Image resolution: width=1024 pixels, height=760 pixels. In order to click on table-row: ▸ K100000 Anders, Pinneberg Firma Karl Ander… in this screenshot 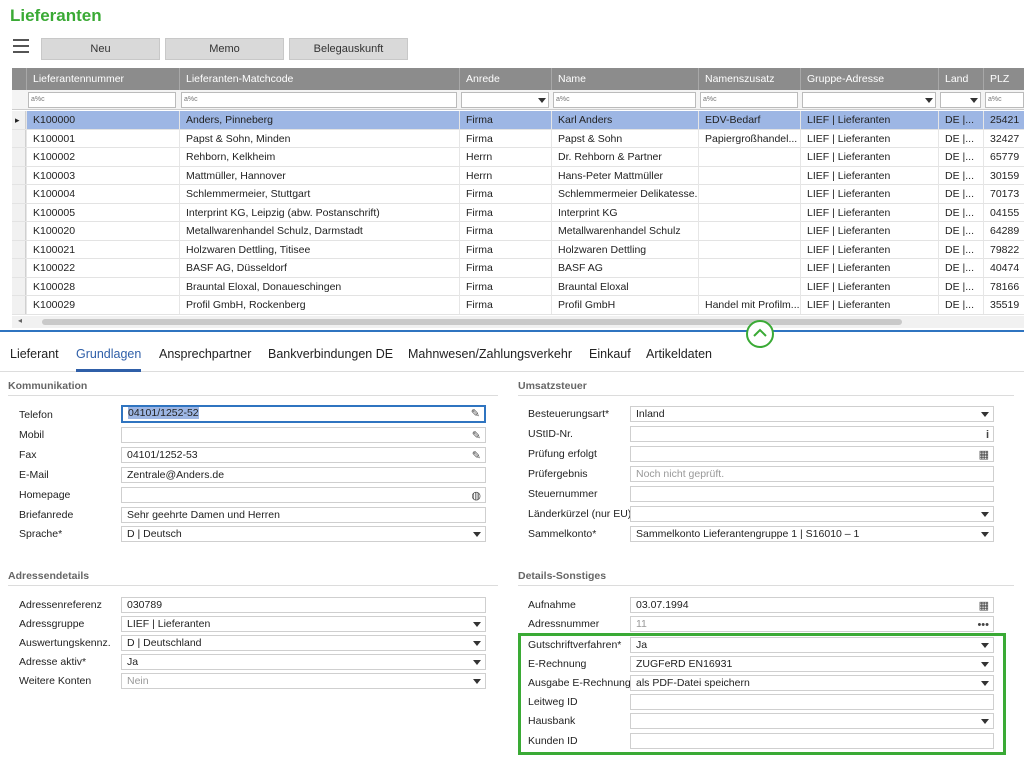, I will do `click(518, 120)`.